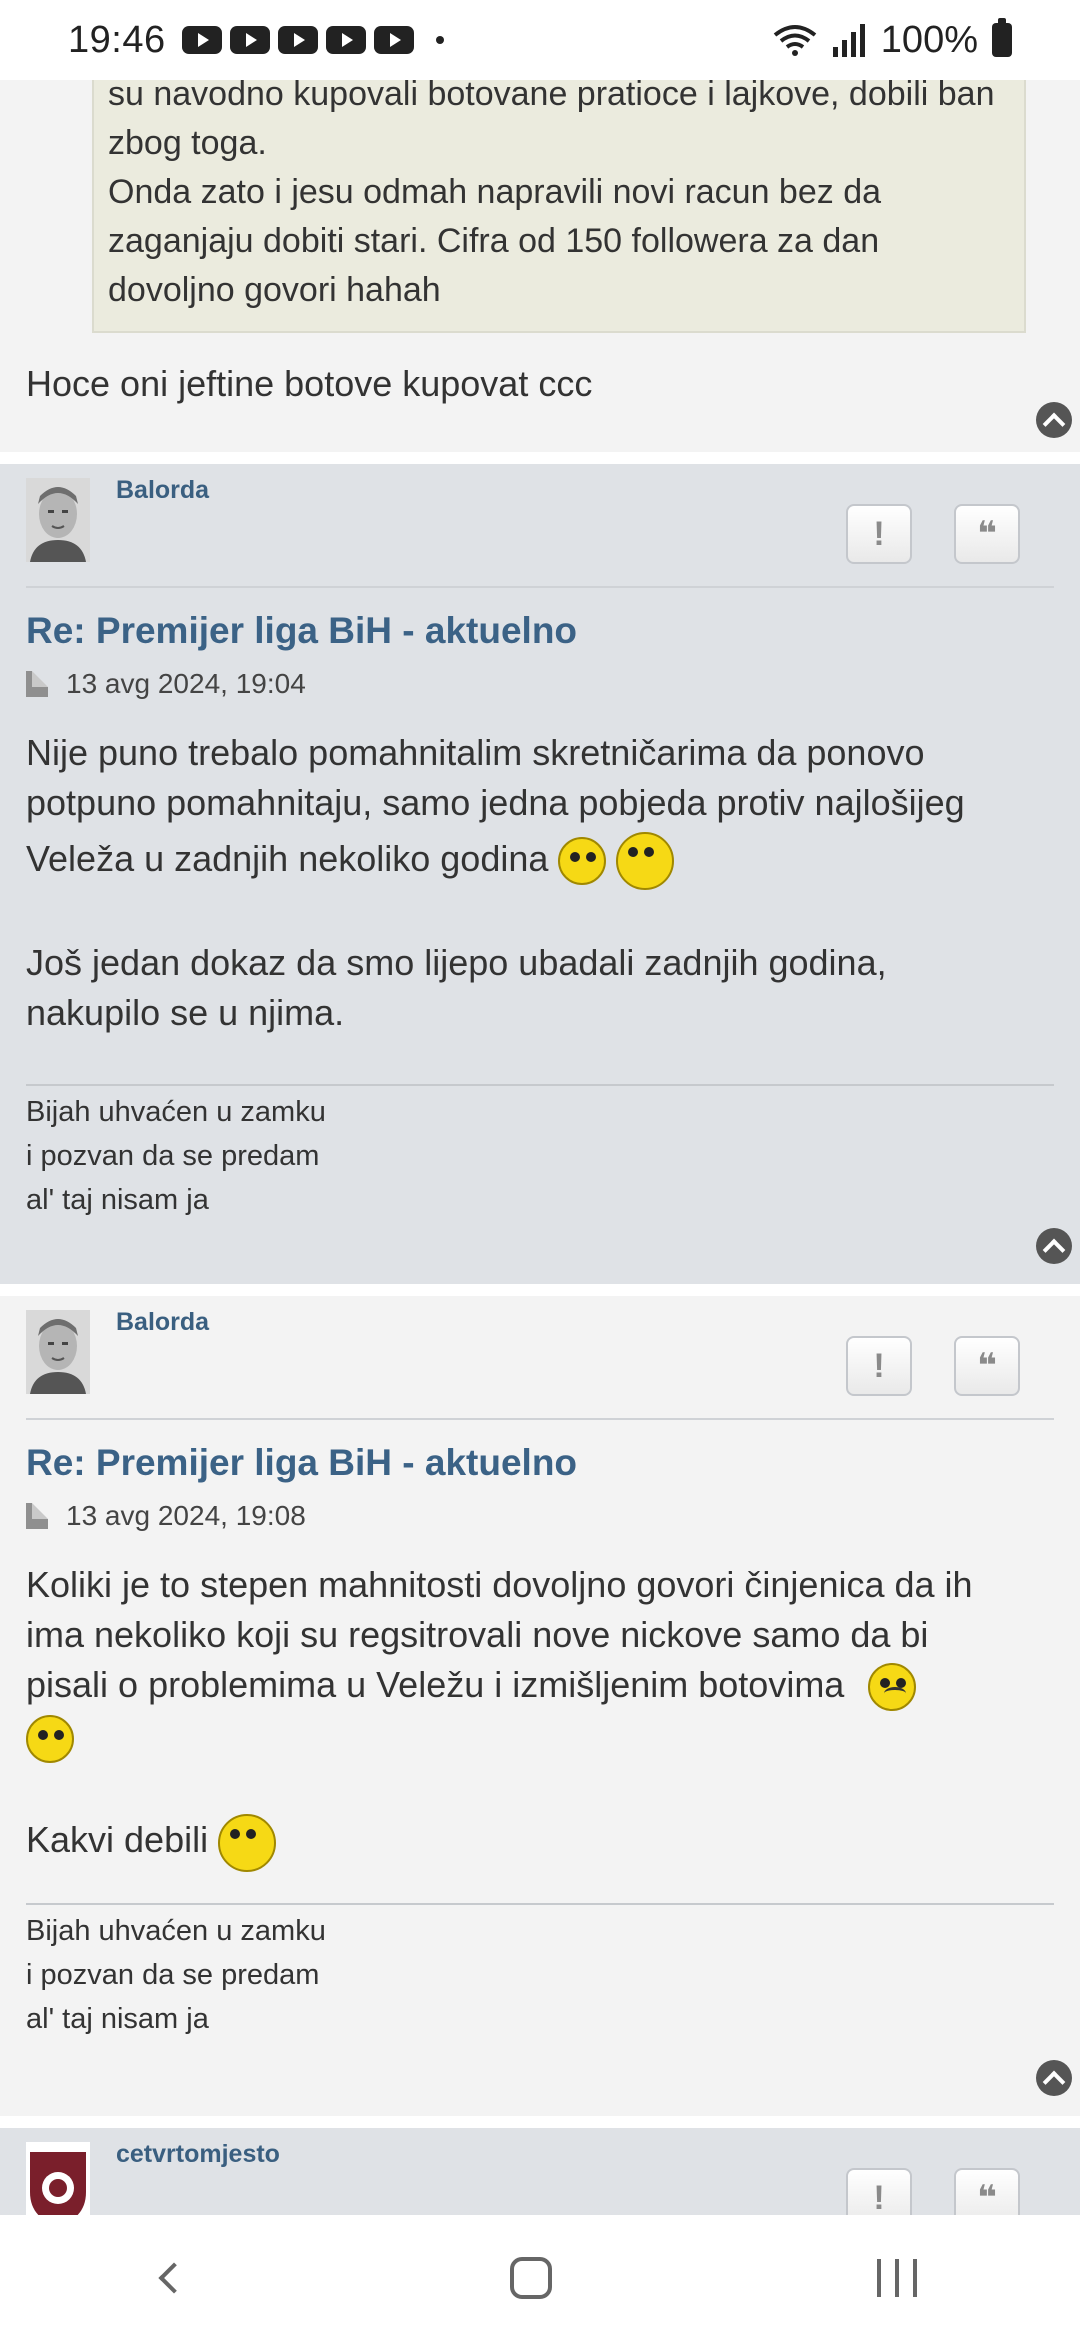 This screenshot has width=1080, height=2340. I want to click on text-line-with-smileys: Kakvi debili, so click(540, 1841).